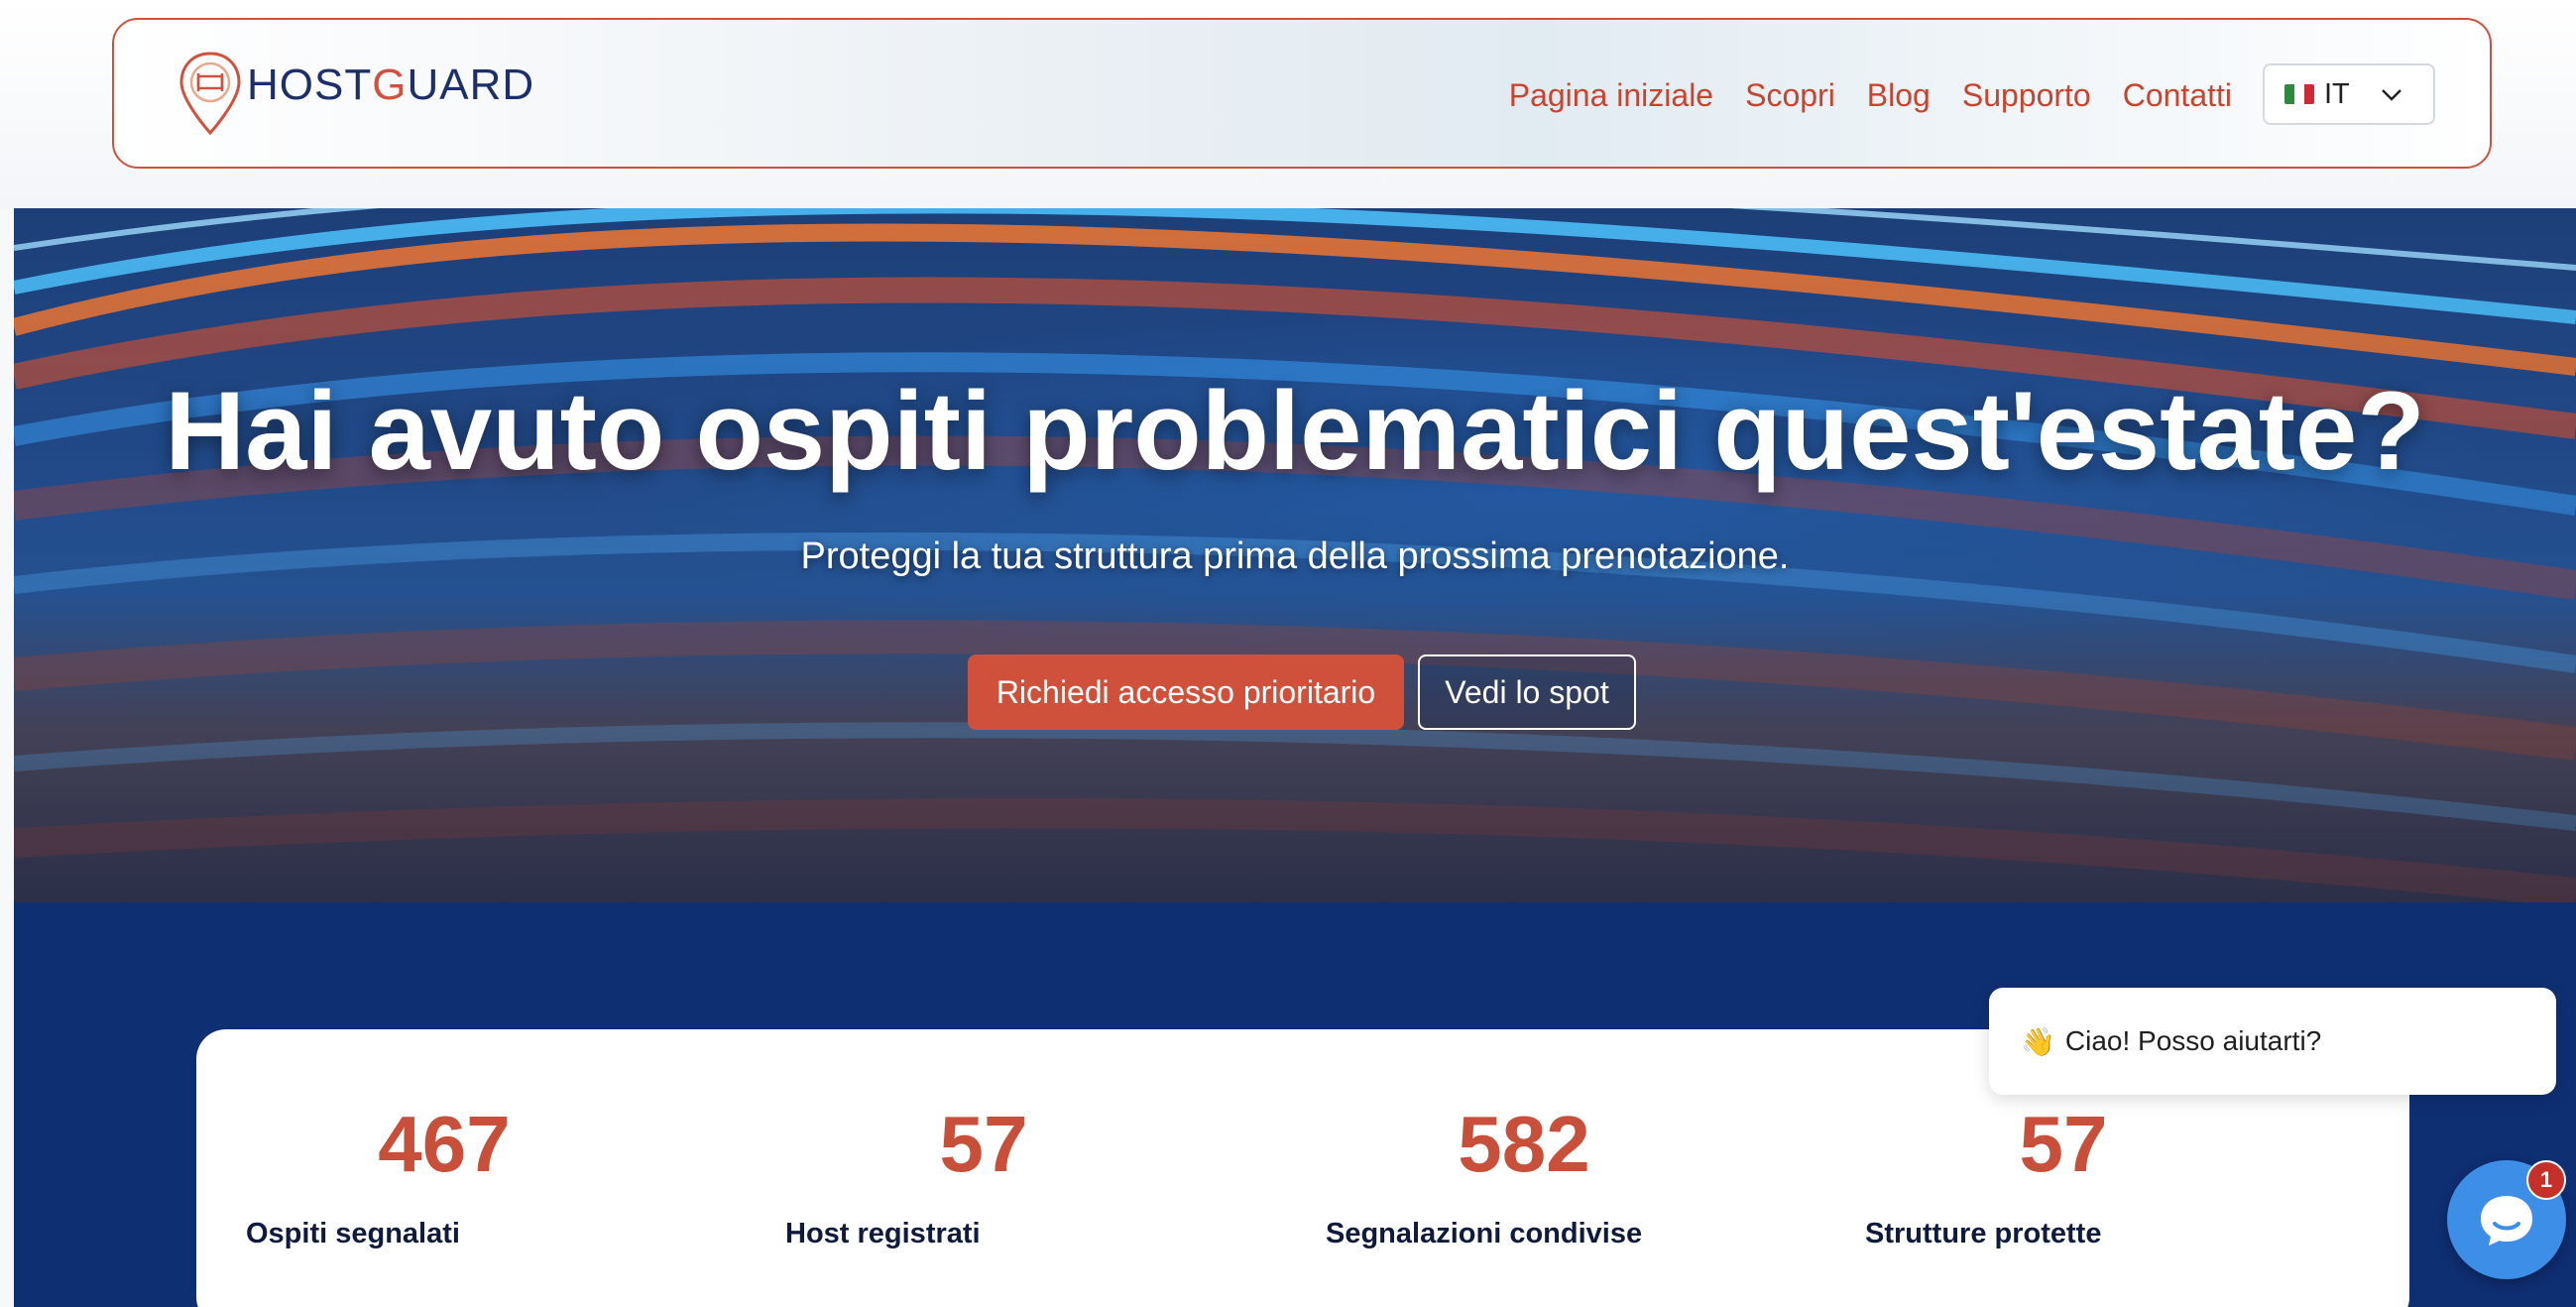 The height and width of the screenshot is (1307, 2576). I want to click on nav-item-blog: Blog, so click(1899, 96).